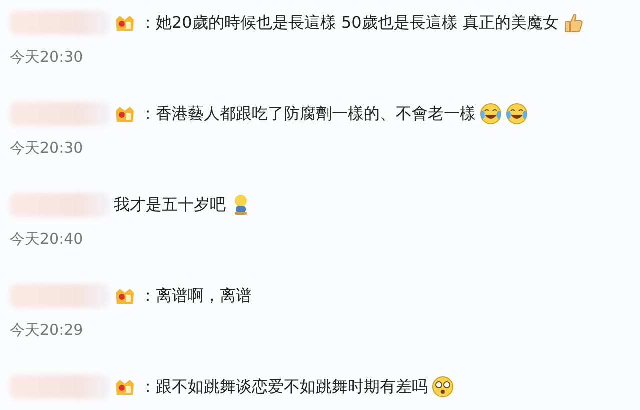 The width and height of the screenshot is (640, 410). Describe the element at coordinates (47, 330) in the screenshot. I see `comment-time: 今天20:29` at that location.